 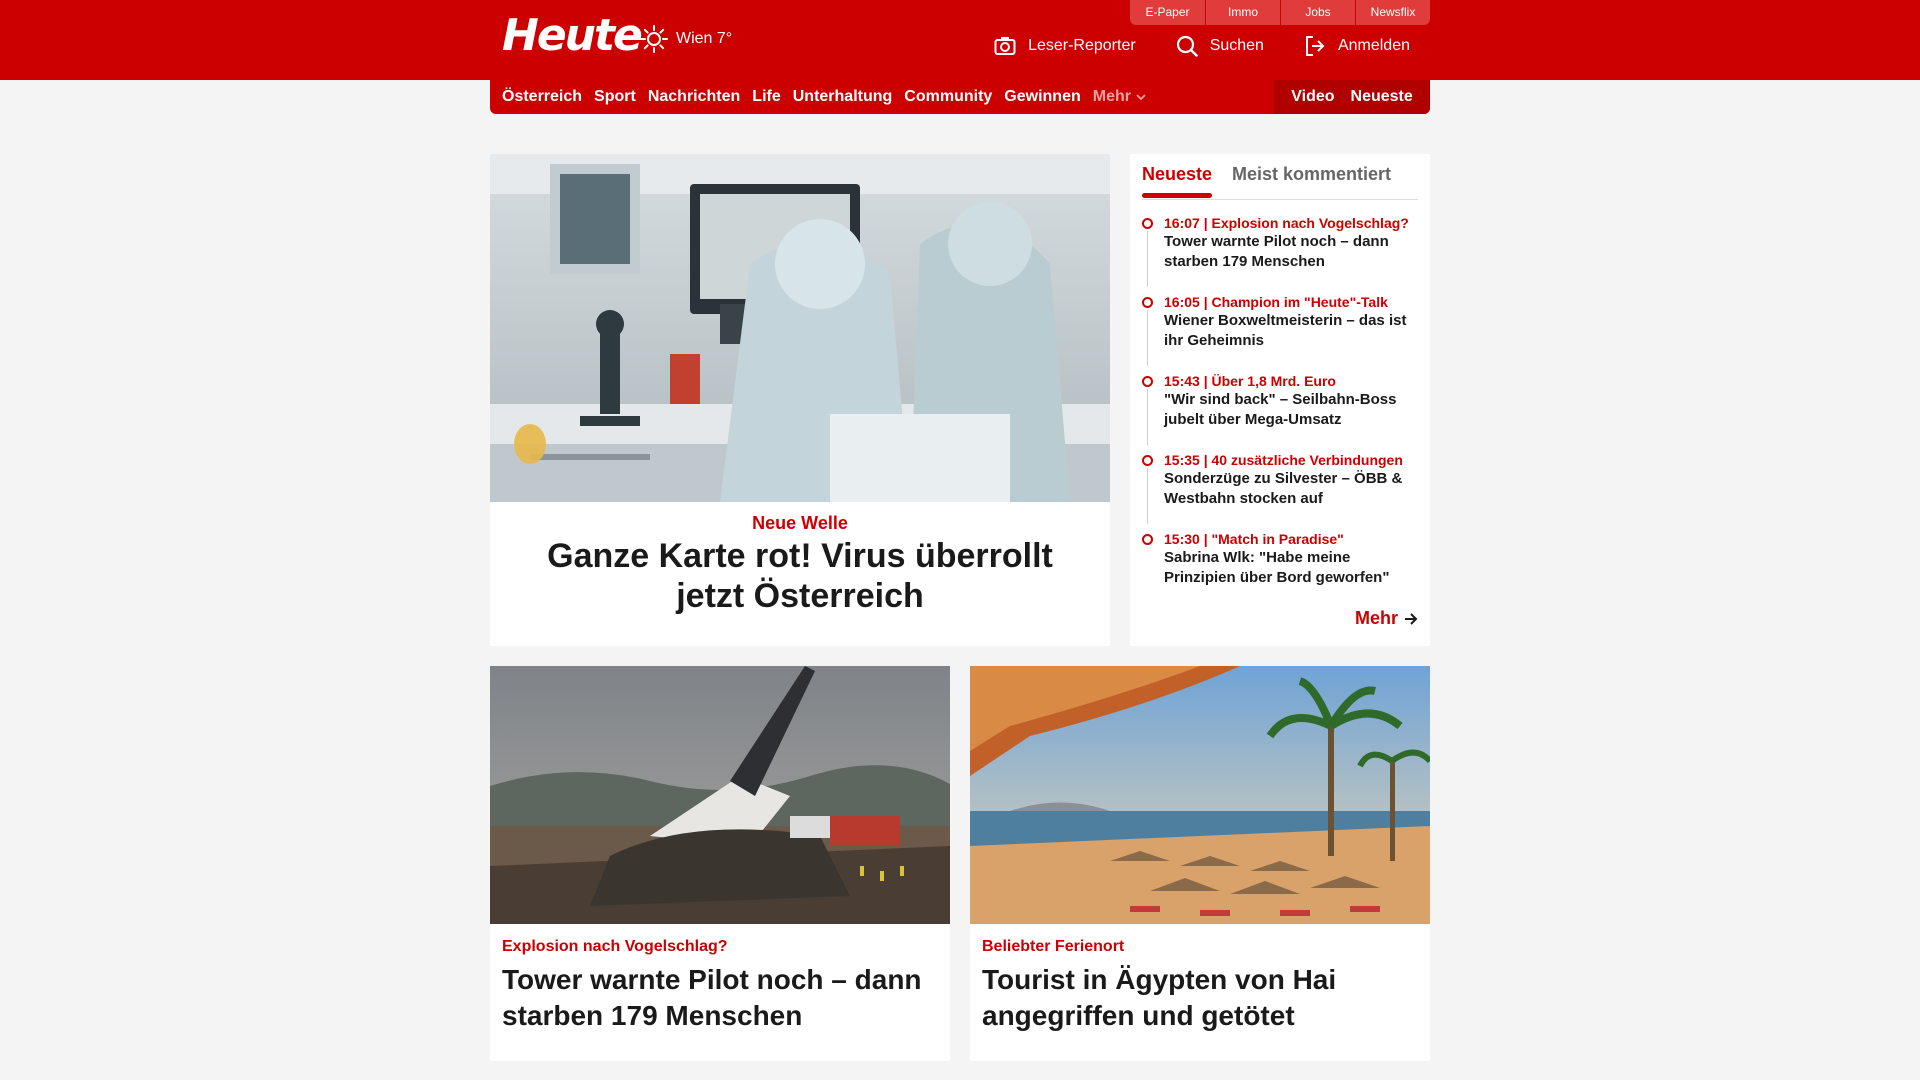 What do you see at coordinates (615, 946) in the screenshot?
I see `card-kicker: Explosion nach Vogelschlag?` at bounding box center [615, 946].